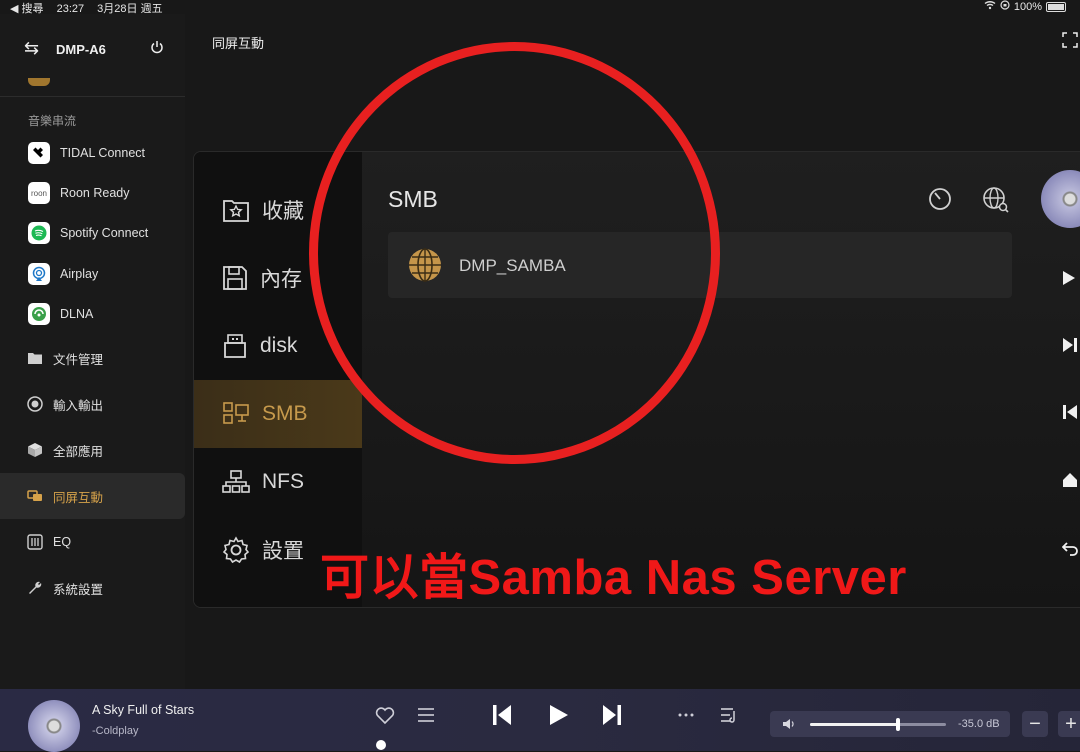 Image resolution: width=1080 pixels, height=752 pixels. What do you see at coordinates (115, 731) in the screenshot?
I see `song-artist: -Coldplay` at bounding box center [115, 731].